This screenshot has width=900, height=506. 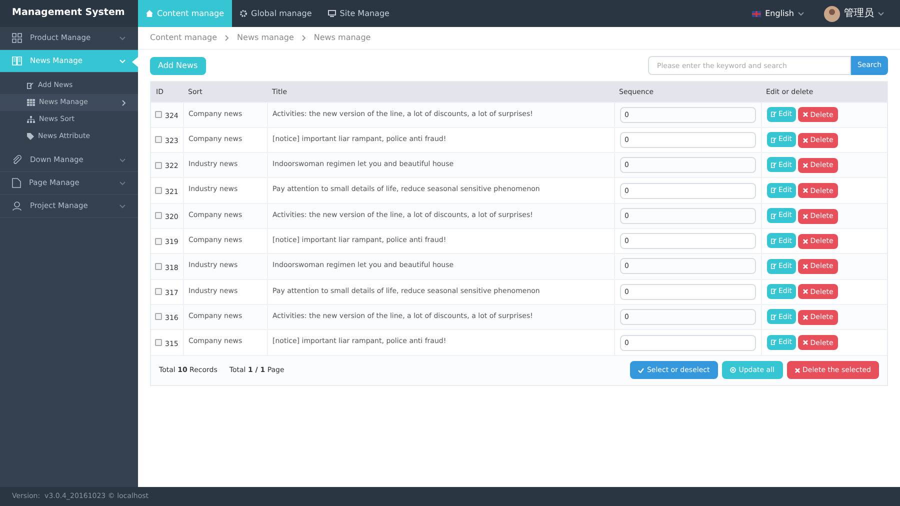 I want to click on user-menu: 管理员, so click(x=854, y=14).